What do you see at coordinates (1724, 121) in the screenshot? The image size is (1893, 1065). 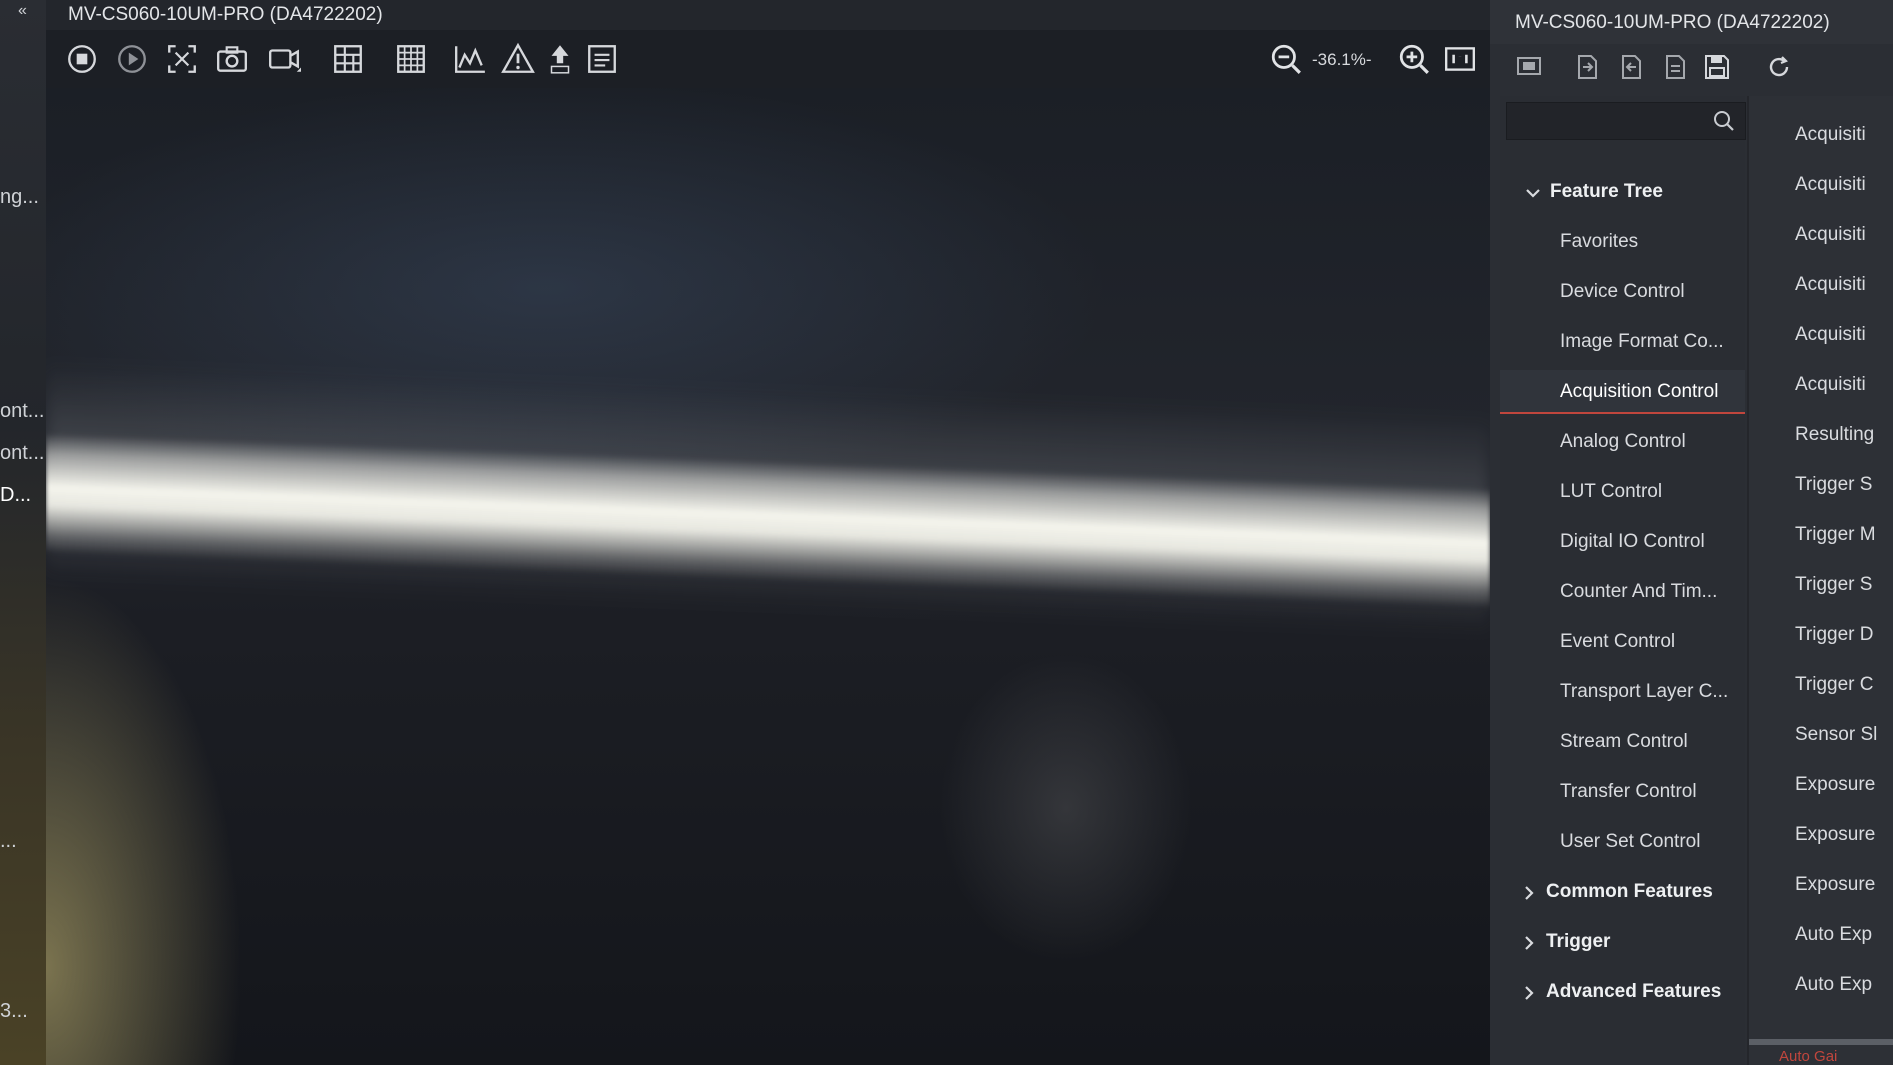 I see `search-icon` at bounding box center [1724, 121].